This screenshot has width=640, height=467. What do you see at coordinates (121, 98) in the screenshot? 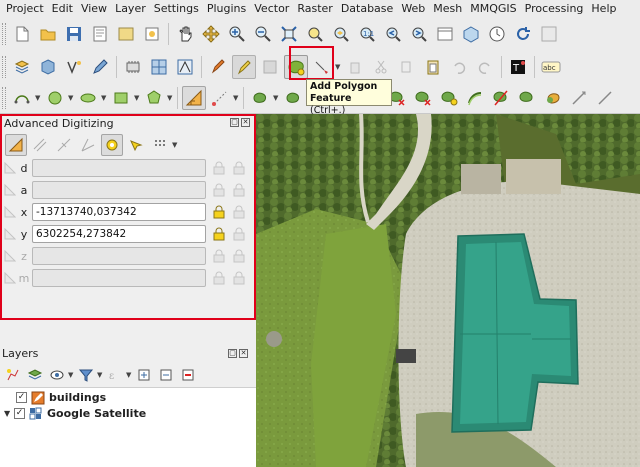
I see `add-rectangle-icon` at bounding box center [121, 98].